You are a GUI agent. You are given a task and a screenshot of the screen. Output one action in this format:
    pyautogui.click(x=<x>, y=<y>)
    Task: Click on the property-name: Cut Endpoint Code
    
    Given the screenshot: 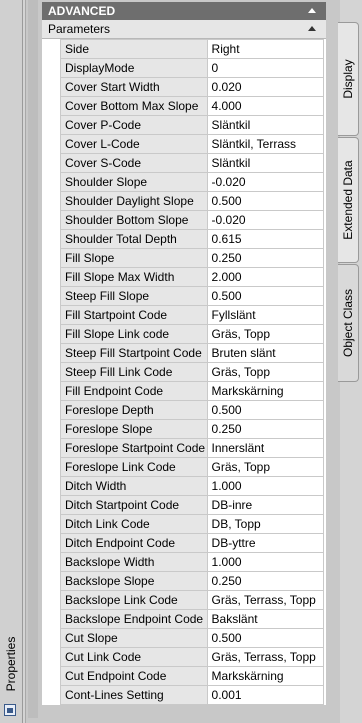 What is the action you would take?
    pyautogui.click(x=134, y=676)
    